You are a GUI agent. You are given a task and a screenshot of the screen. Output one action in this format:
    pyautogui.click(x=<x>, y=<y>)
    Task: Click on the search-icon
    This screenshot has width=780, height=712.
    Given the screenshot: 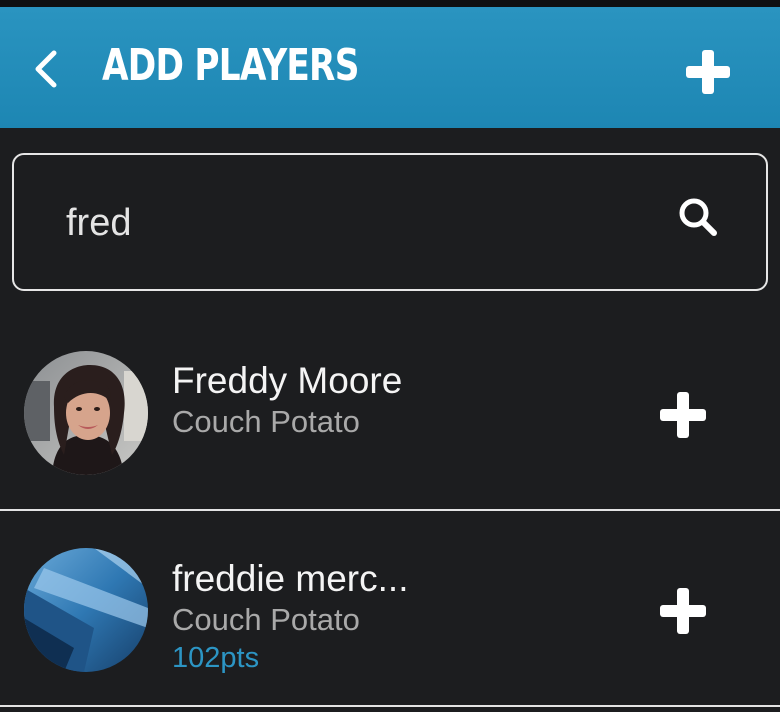 What is the action you would take?
    pyautogui.click(x=698, y=217)
    